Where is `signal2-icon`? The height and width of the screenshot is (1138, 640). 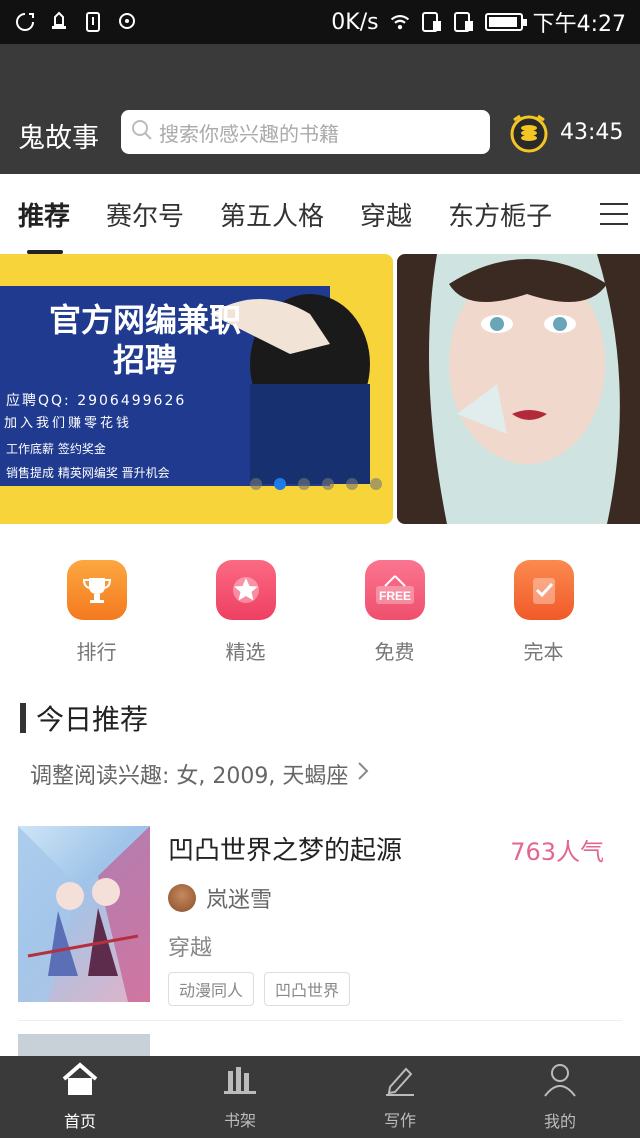
signal2-icon is located at coordinates (464, 22).